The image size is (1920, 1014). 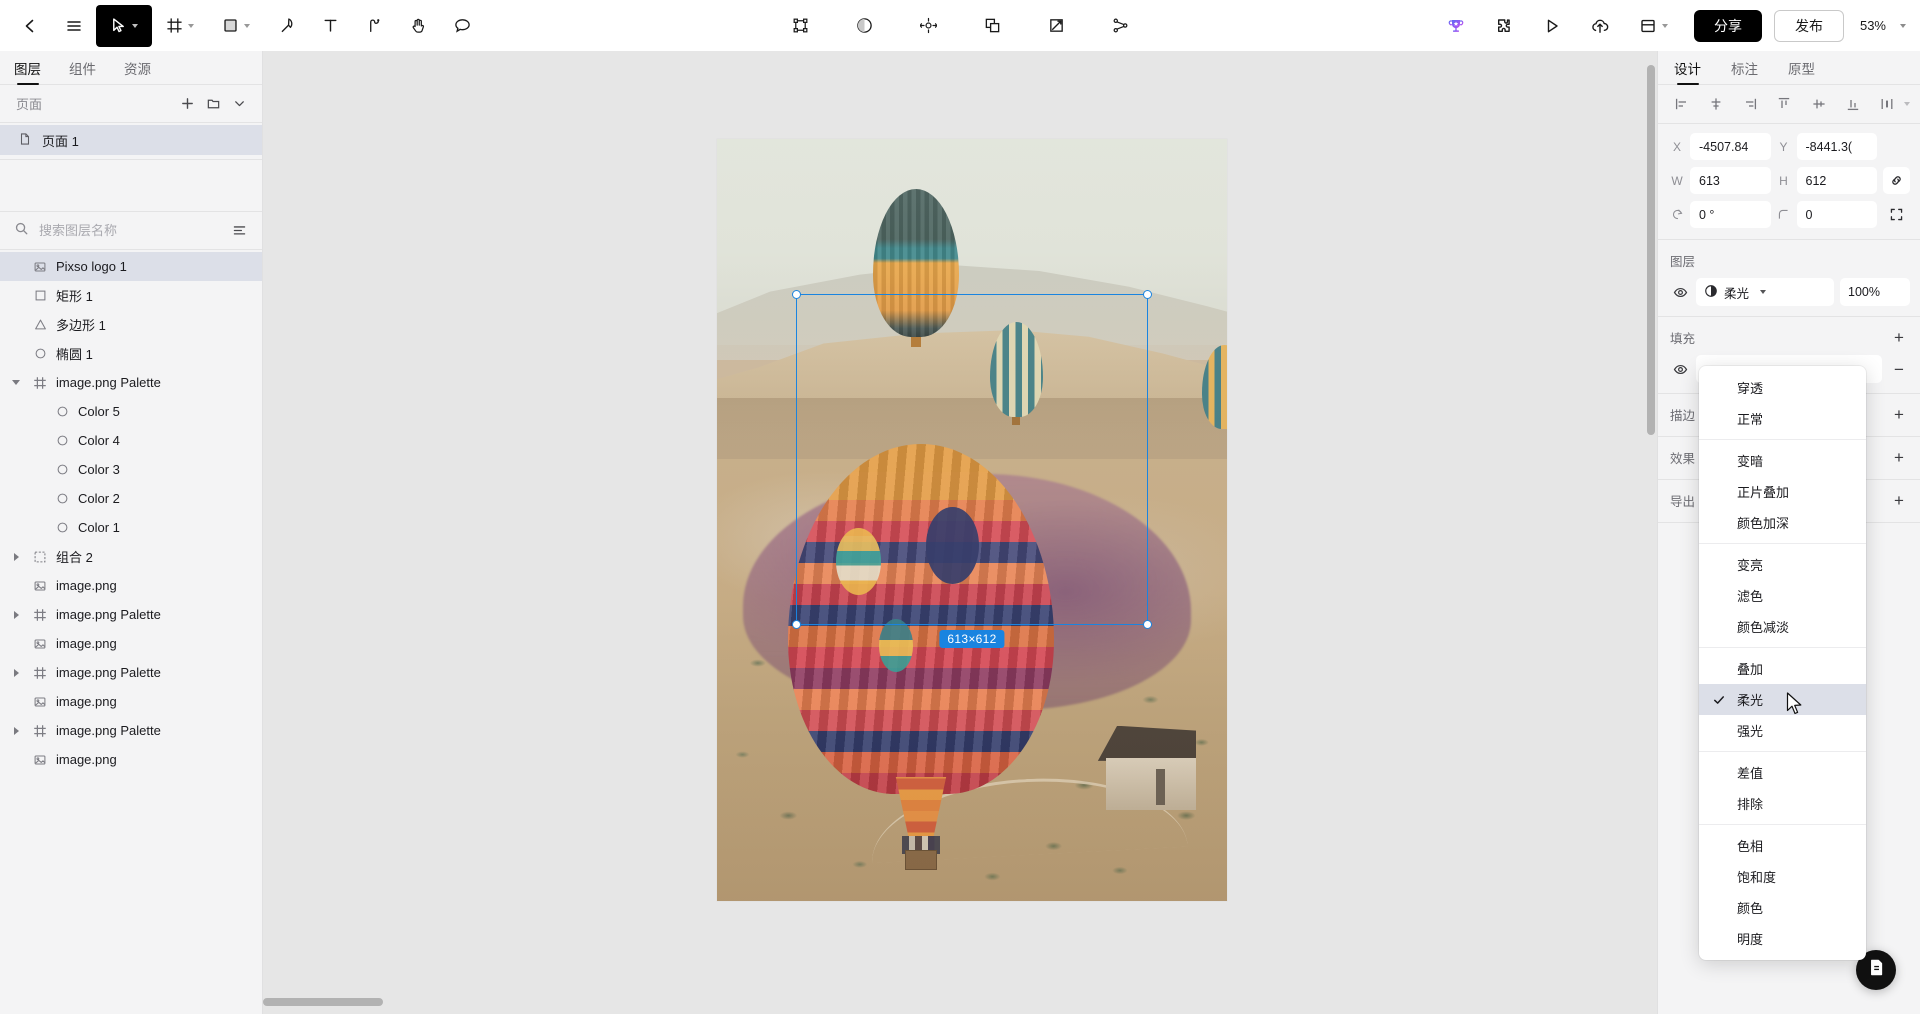 What do you see at coordinates (1836, 180) in the screenshot?
I see `height-input: 612` at bounding box center [1836, 180].